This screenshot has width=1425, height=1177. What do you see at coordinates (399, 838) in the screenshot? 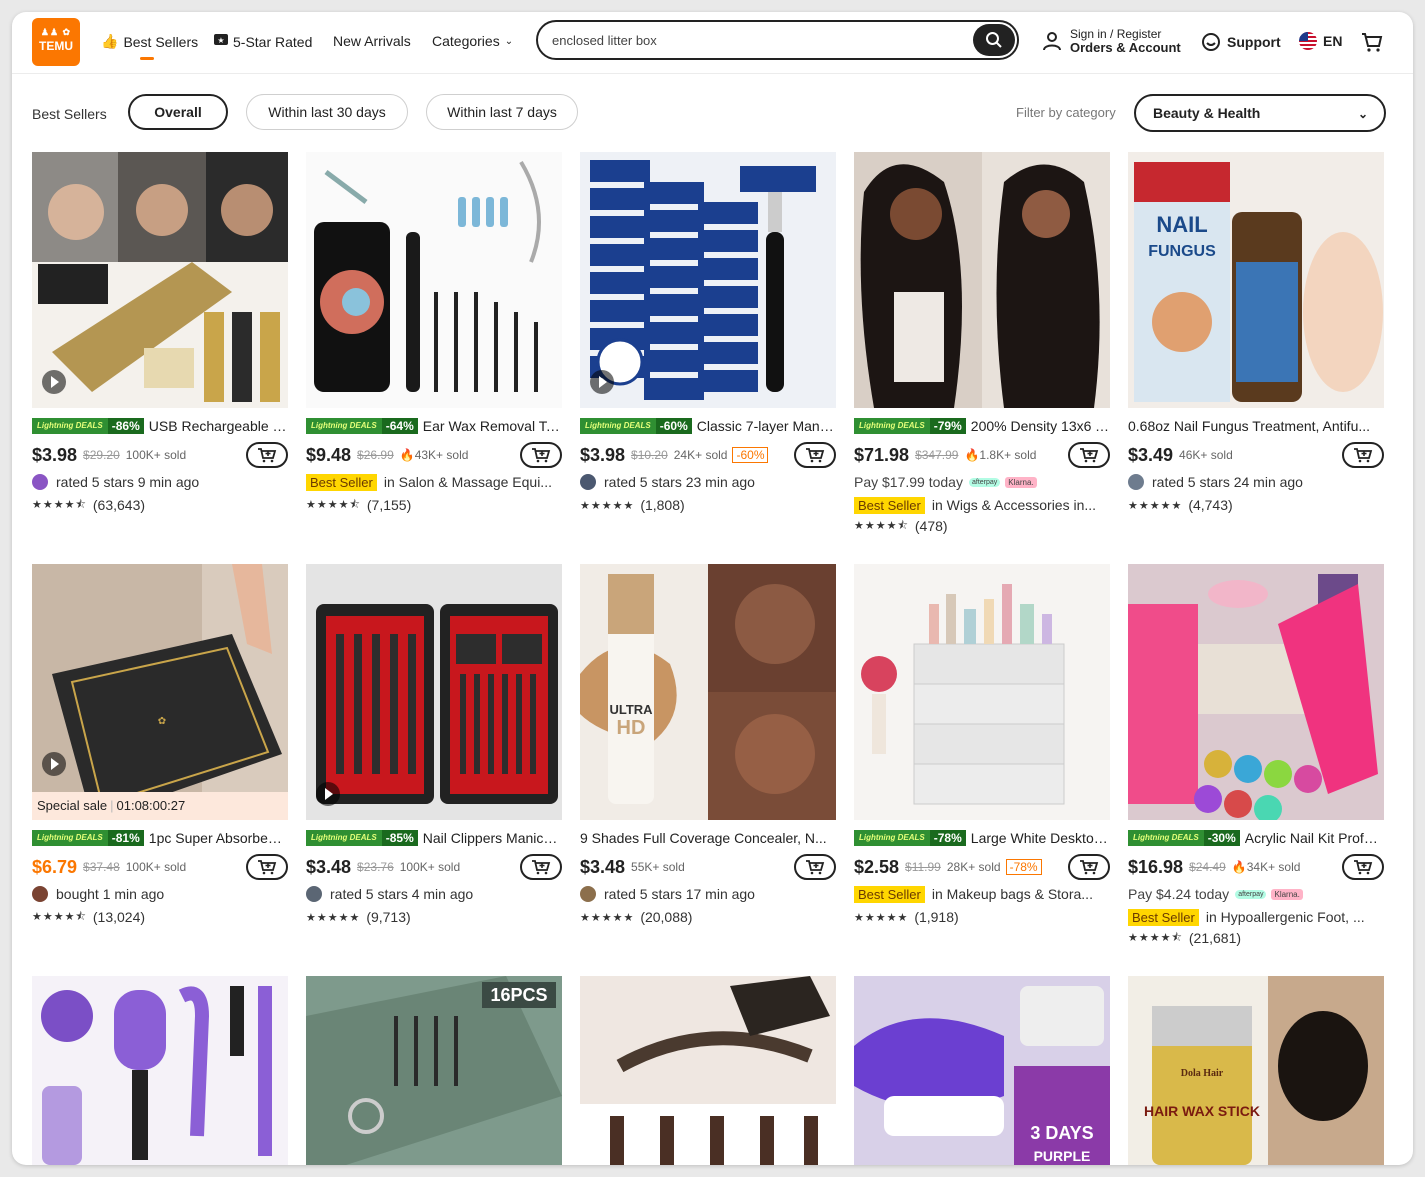
I see `deal-percent: -85%` at bounding box center [399, 838].